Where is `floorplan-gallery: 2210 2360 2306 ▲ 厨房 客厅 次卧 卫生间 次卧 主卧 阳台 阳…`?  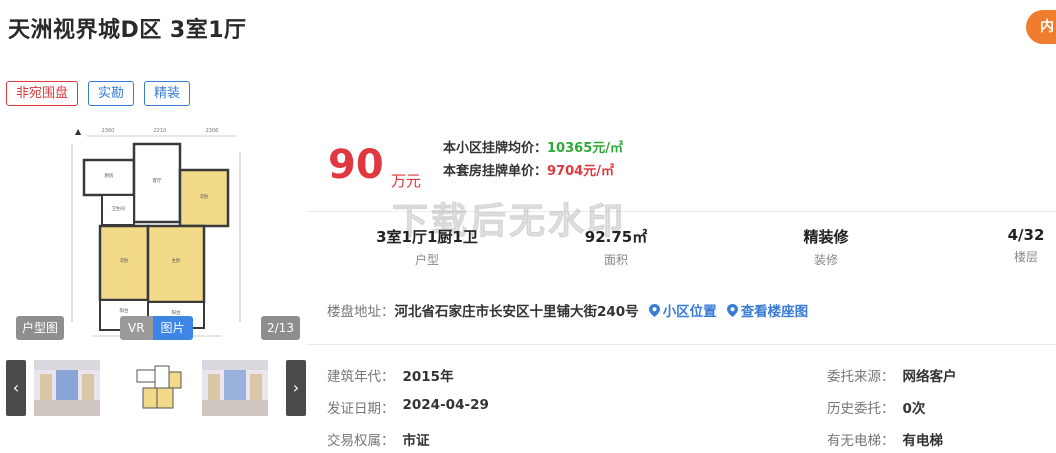 floorplan-gallery: 2210 2360 2306 ▲ 厨房 客厅 次卧 卫生间 次卧 主卧 阳台 阳… is located at coordinates (157, 233).